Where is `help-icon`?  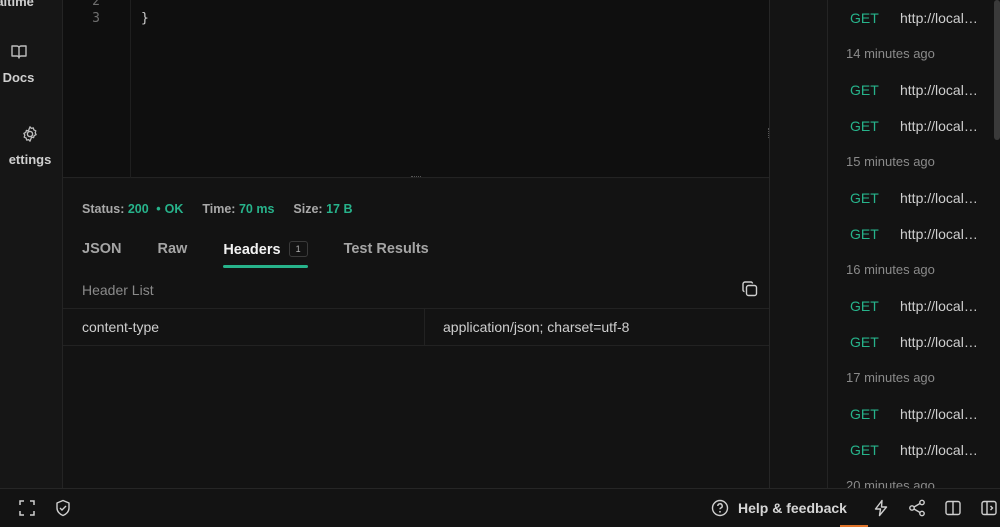
help-icon is located at coordinates (720, 508).